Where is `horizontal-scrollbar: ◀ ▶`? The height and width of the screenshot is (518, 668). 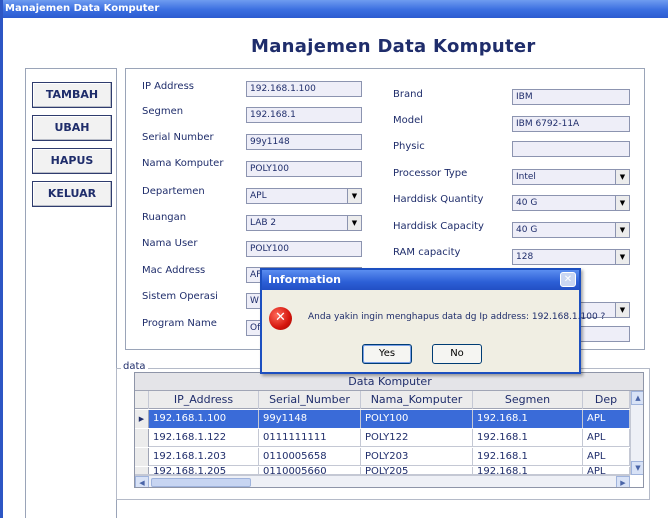
horizontal-scrollbar: ◀ ▶ is located at coordinates (382, 481).